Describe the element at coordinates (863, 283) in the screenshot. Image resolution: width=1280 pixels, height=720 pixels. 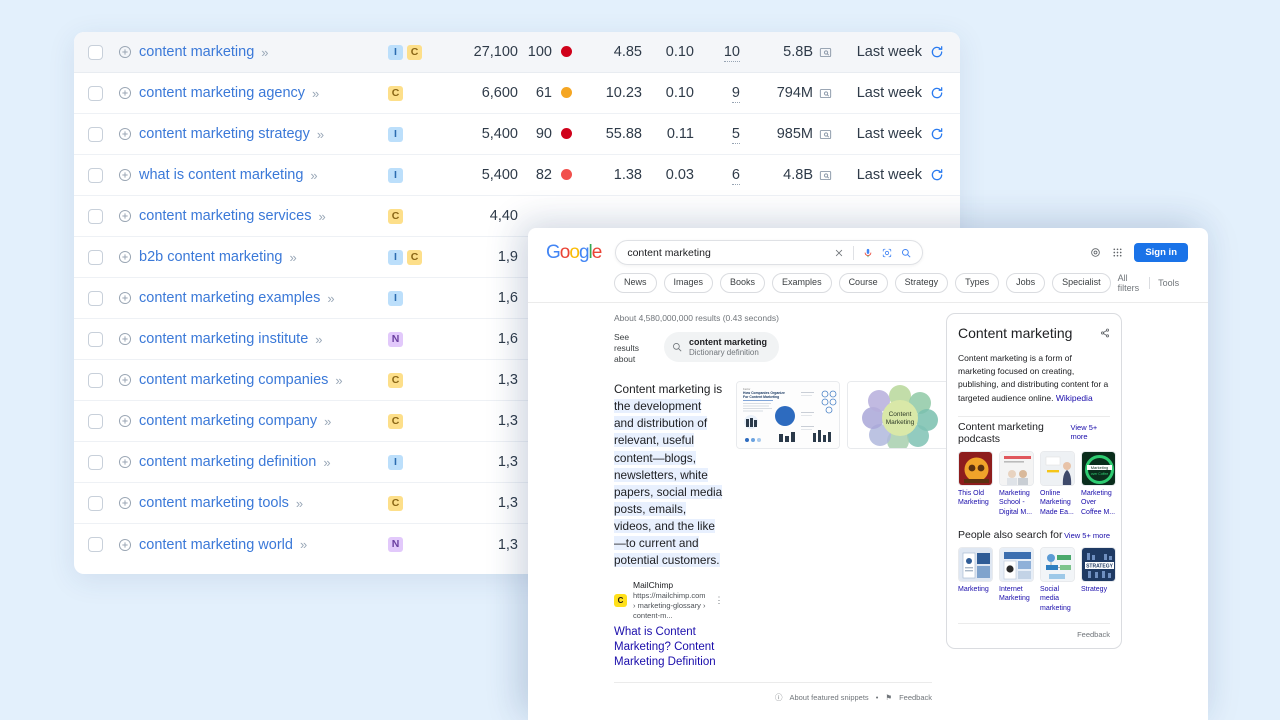
I see `filter-chip-course: Course` at that location.